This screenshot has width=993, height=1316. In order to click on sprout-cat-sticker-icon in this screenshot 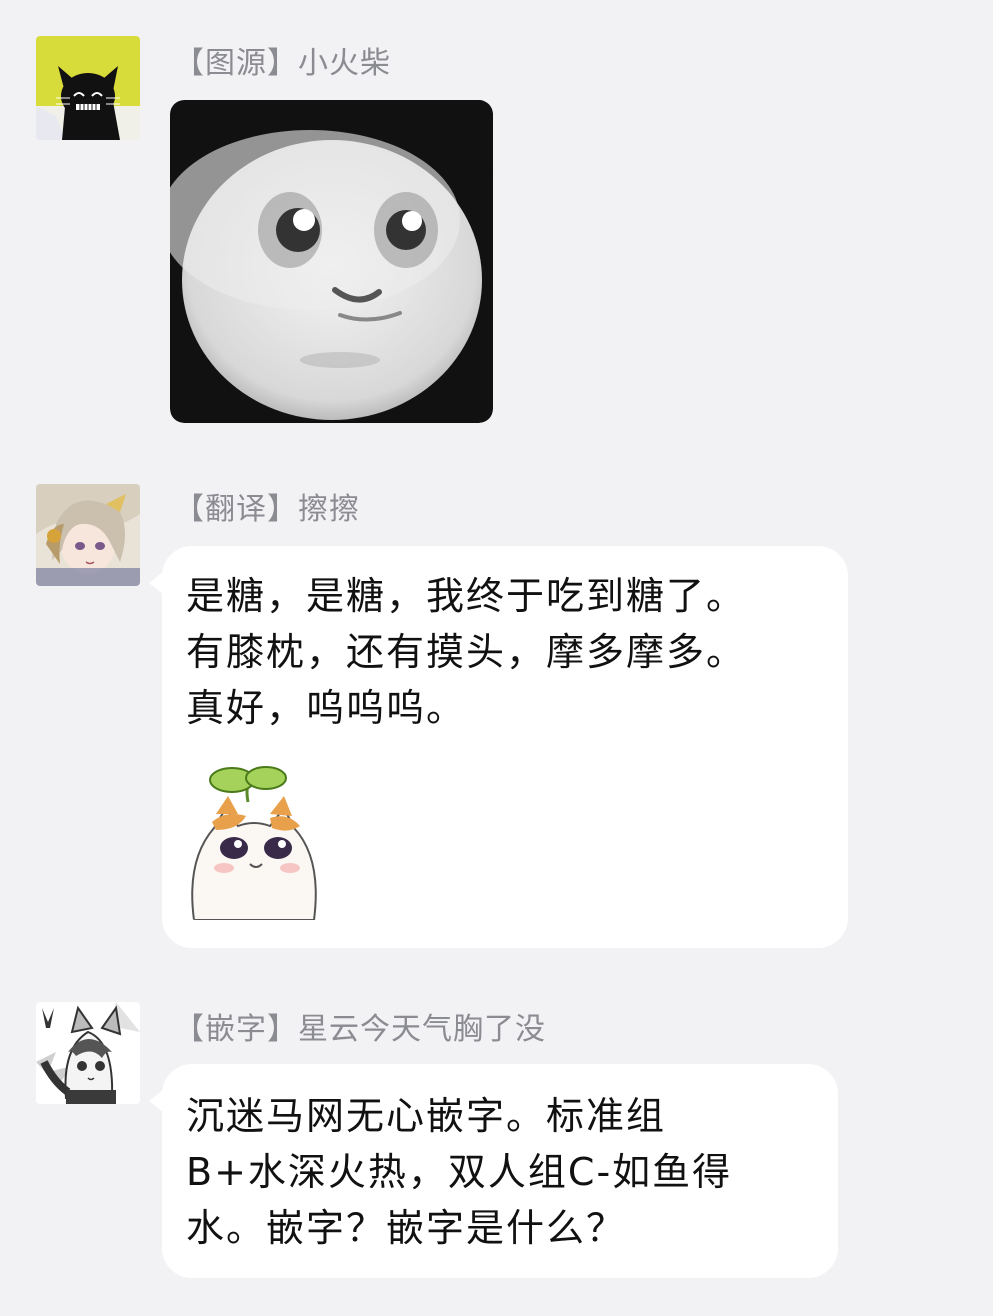, I will do `click(256, 835)`.